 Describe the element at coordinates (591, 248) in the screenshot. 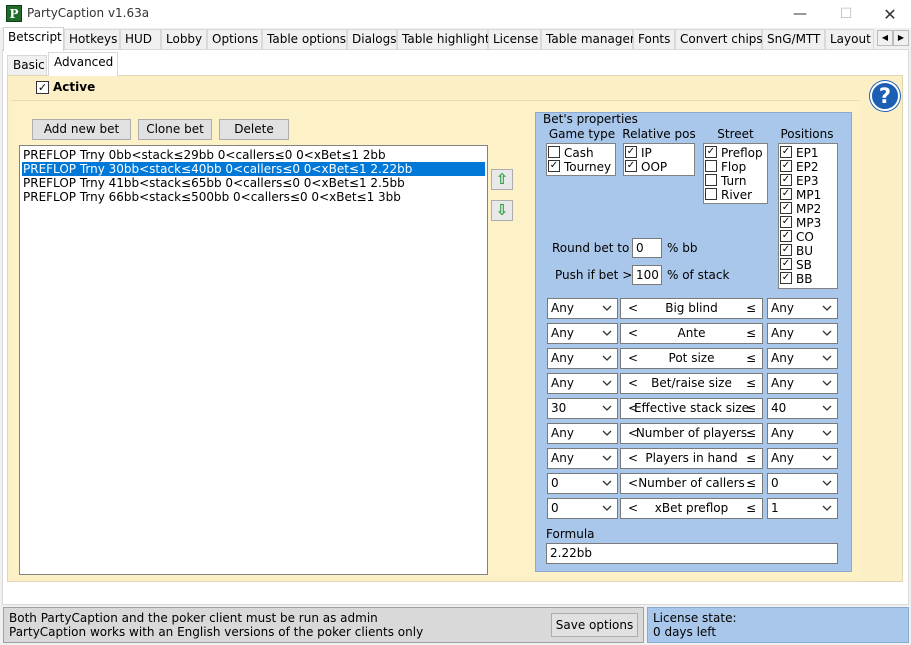

I see `round-bet-label: Round bet to` at that location.